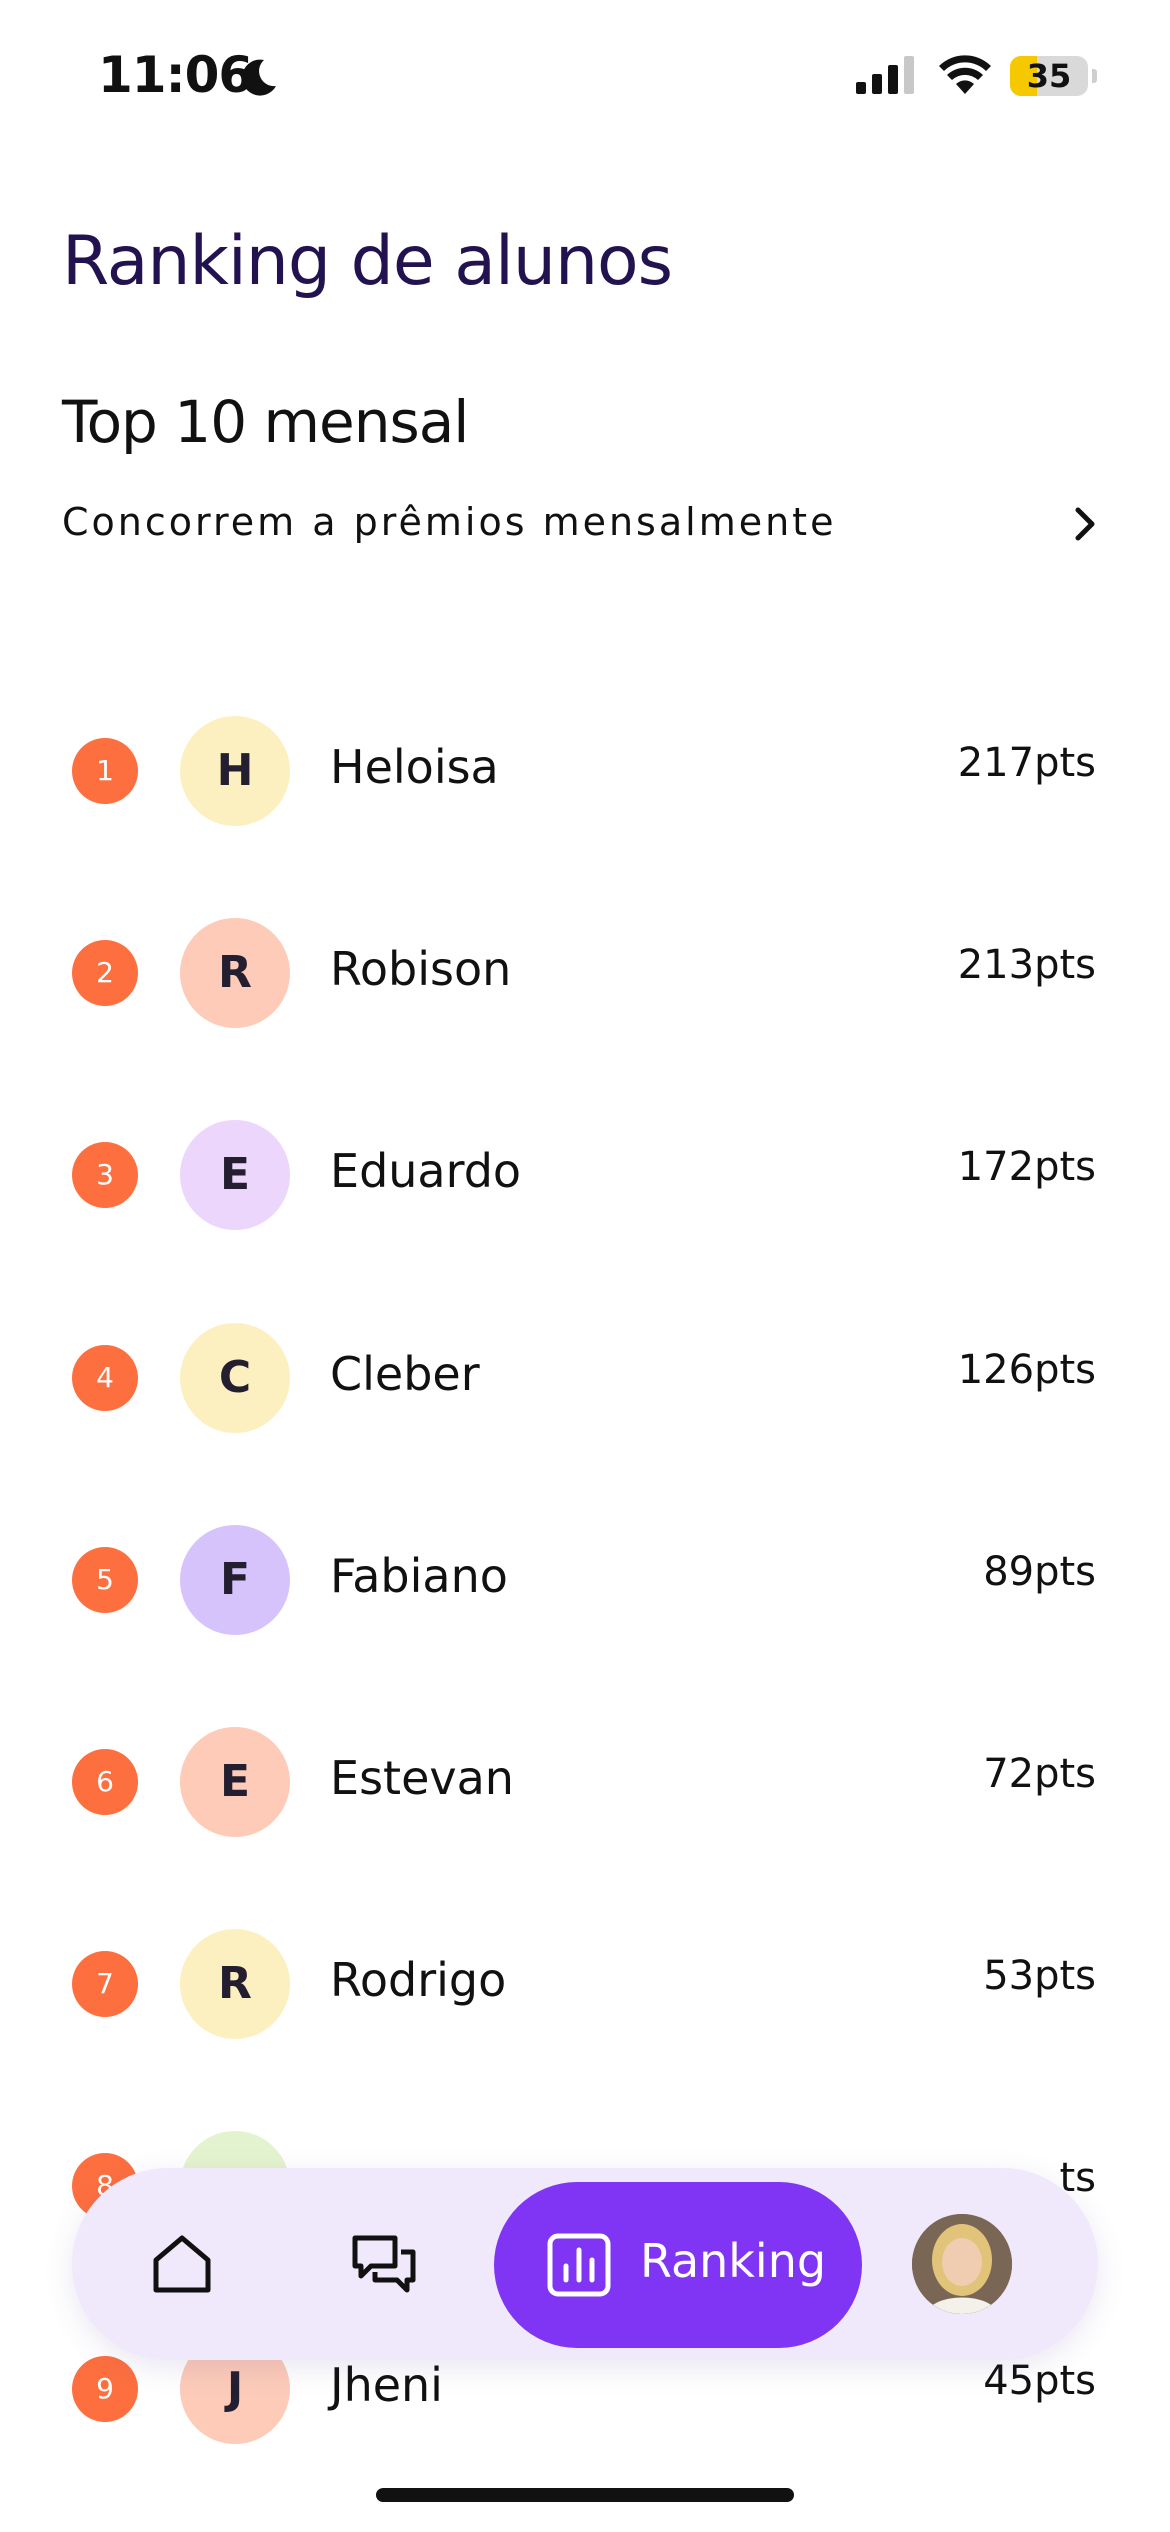  I want to click on home-indicator, so click(585, 2495).